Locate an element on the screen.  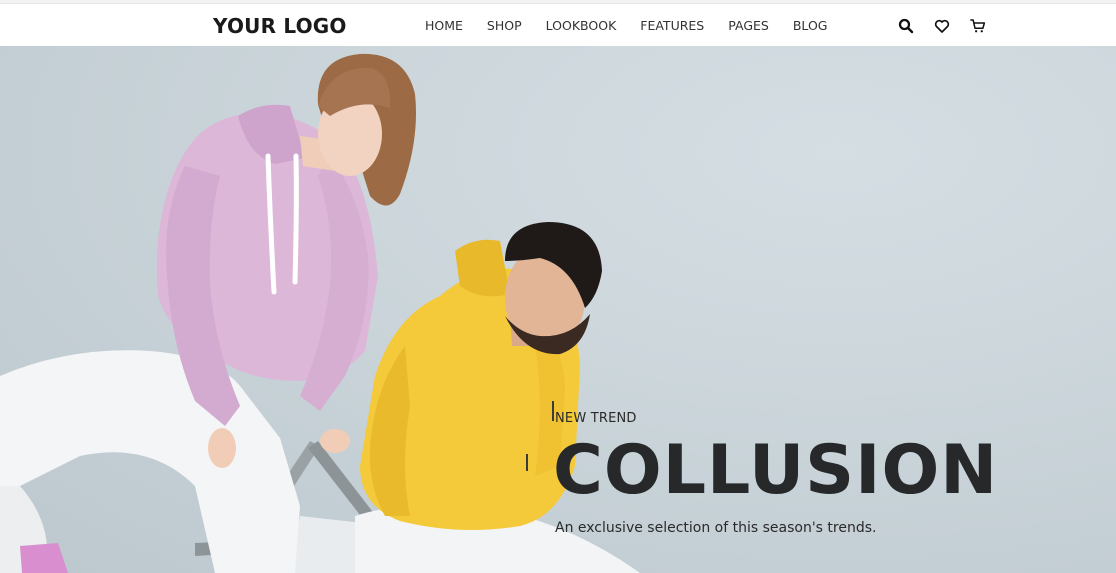
site-logo: YOUR LOGO is located at coordinates (280, 26).